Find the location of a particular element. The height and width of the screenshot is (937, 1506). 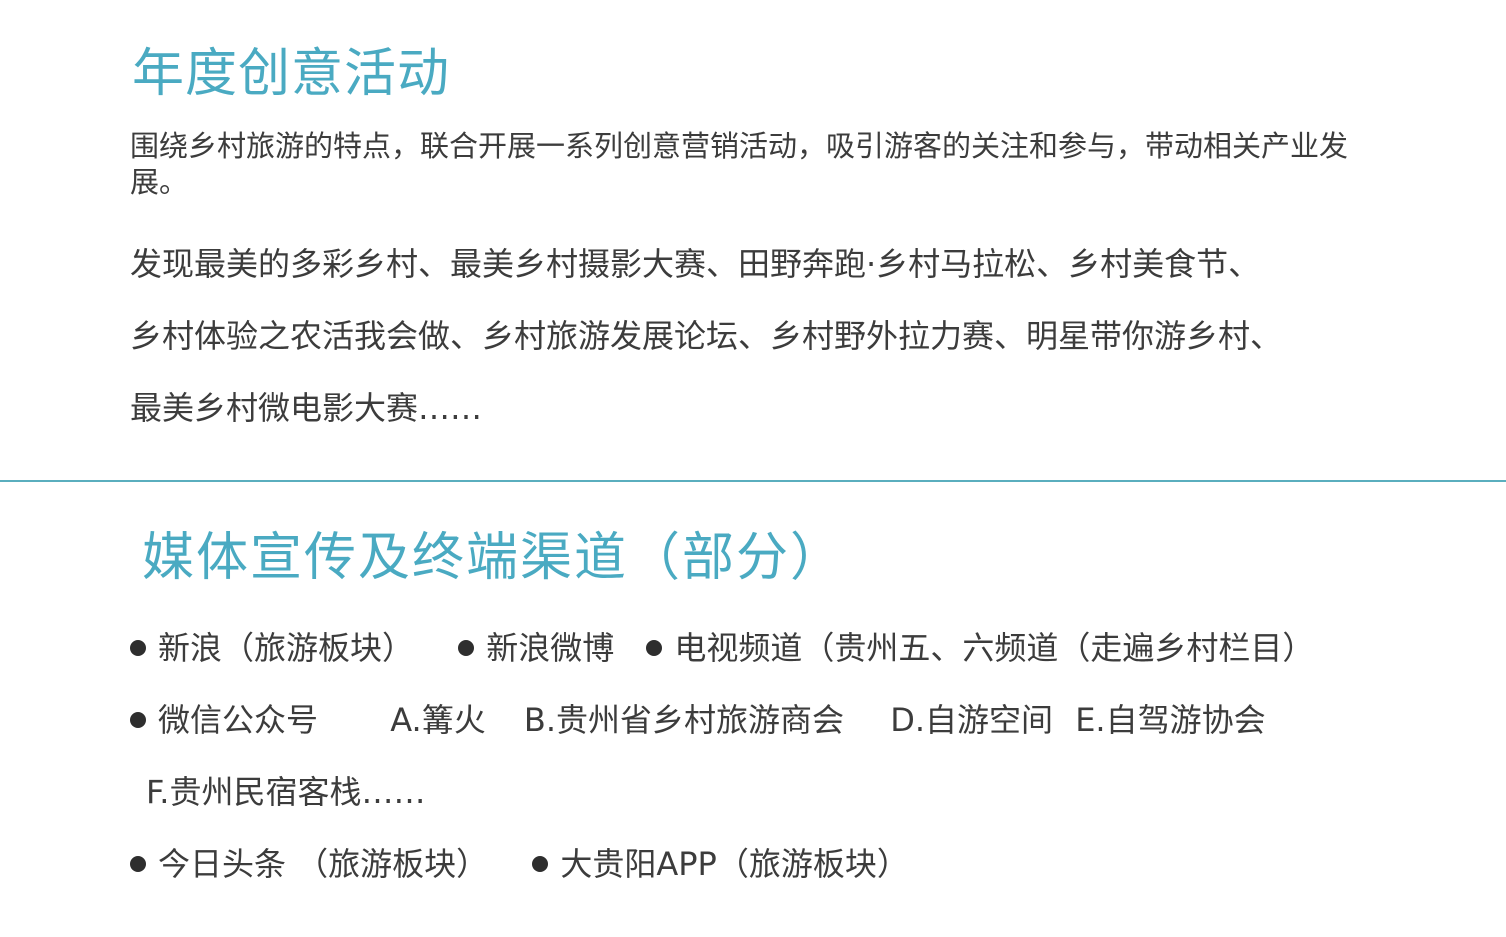

channel-list-line: 新浪（旅游板块） 新浪微博 电视频道（贵州五、六频道（走遍乡村栏目） is located at coordinates (722, 648).